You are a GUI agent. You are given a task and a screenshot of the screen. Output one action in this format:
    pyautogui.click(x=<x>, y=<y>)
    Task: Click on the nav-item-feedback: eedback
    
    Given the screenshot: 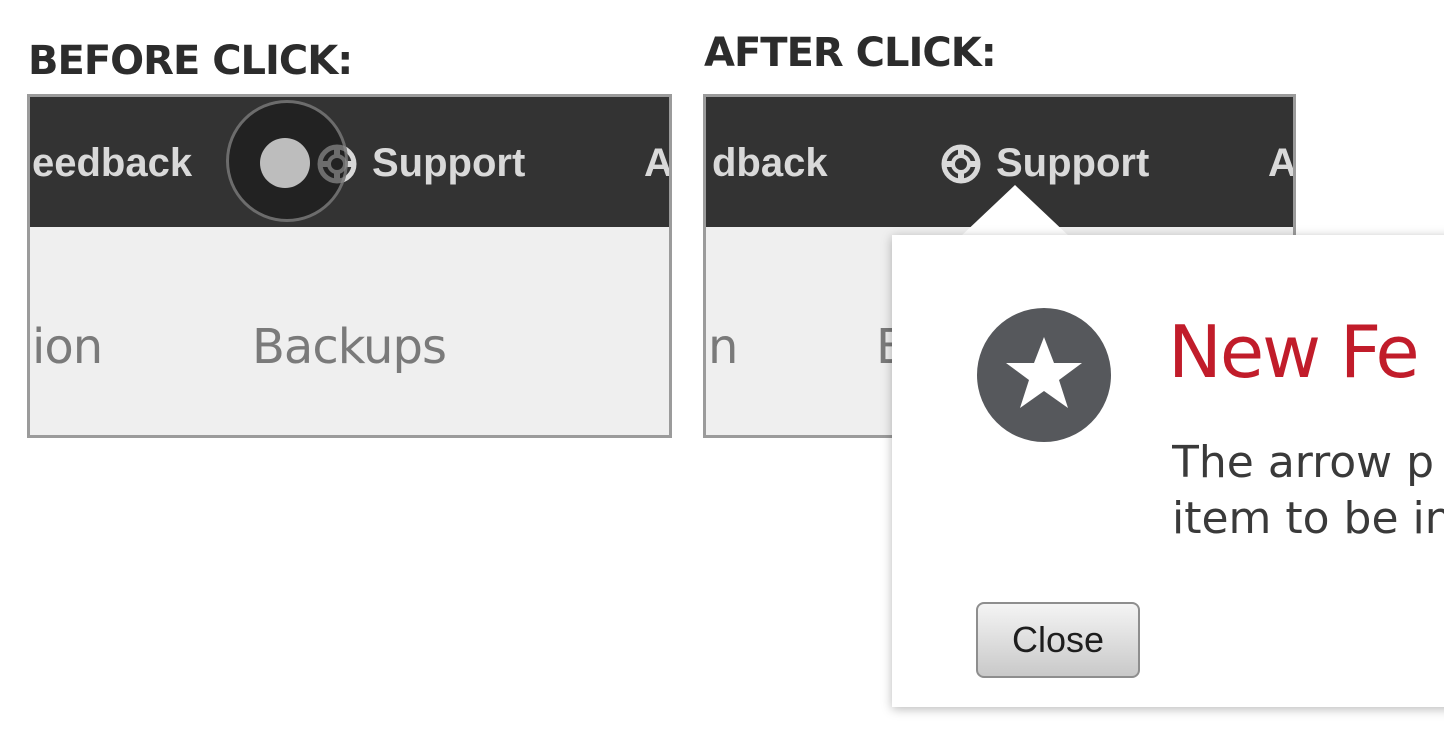 What is the action you would take?
    pyautogui.click(x=112, y=163)
    